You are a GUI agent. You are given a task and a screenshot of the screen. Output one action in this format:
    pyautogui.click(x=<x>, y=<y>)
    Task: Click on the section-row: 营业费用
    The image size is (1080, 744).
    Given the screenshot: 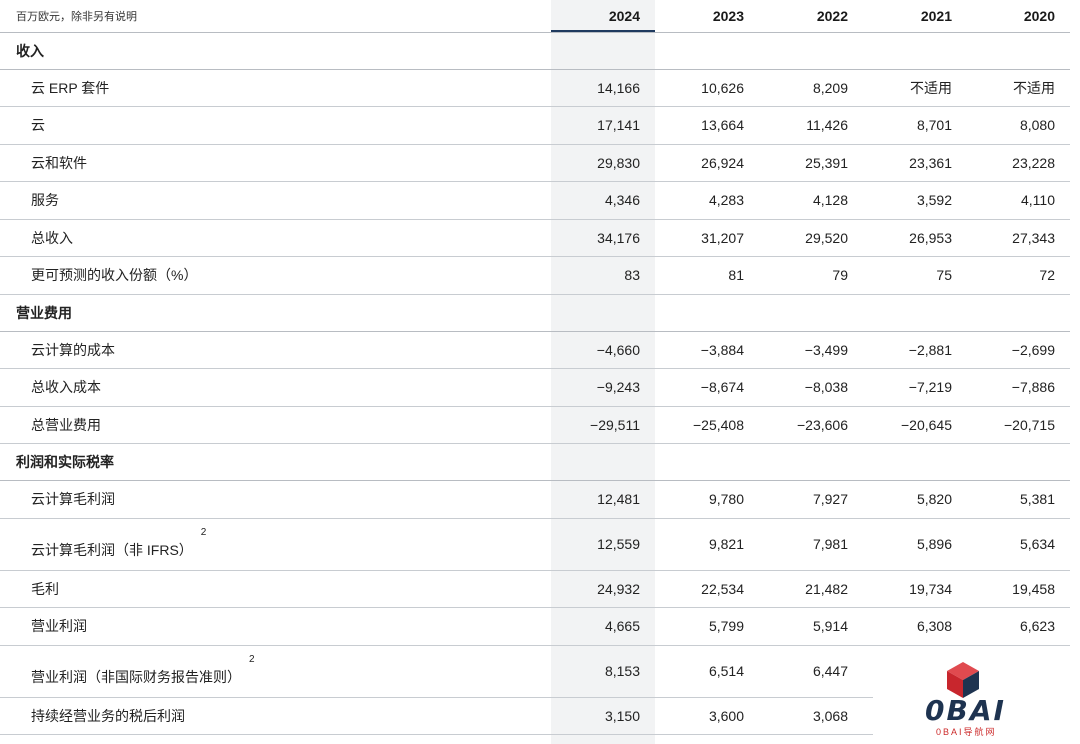 What is the action you would take?
    pyautogui.click(x=535, y=313)
    